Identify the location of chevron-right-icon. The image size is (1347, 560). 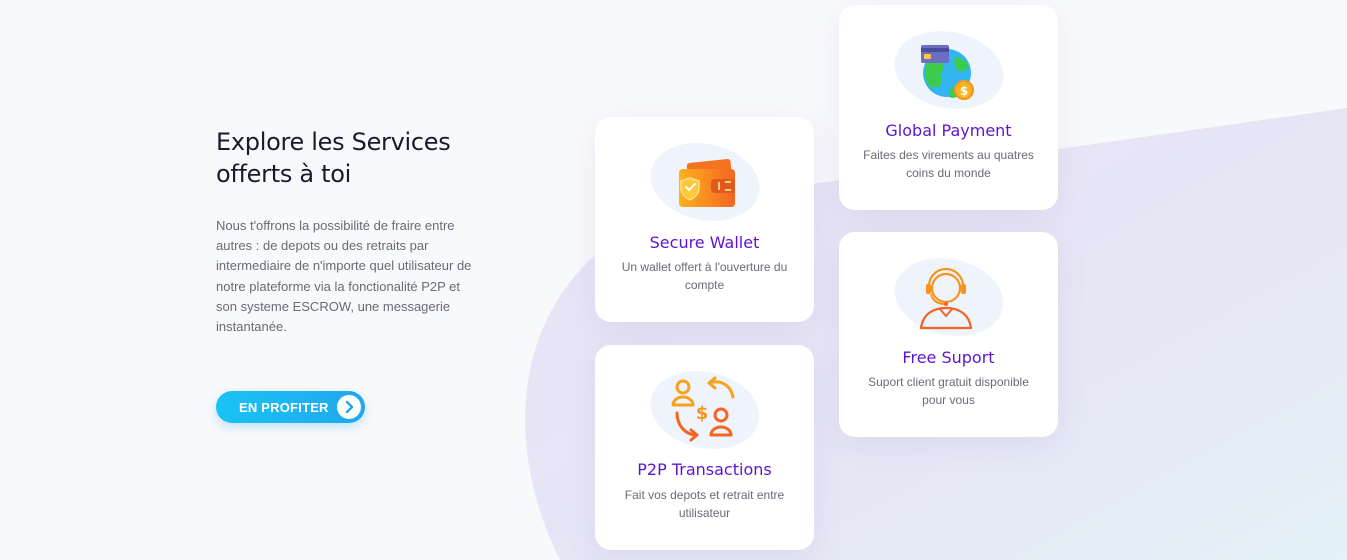
(349, 407).